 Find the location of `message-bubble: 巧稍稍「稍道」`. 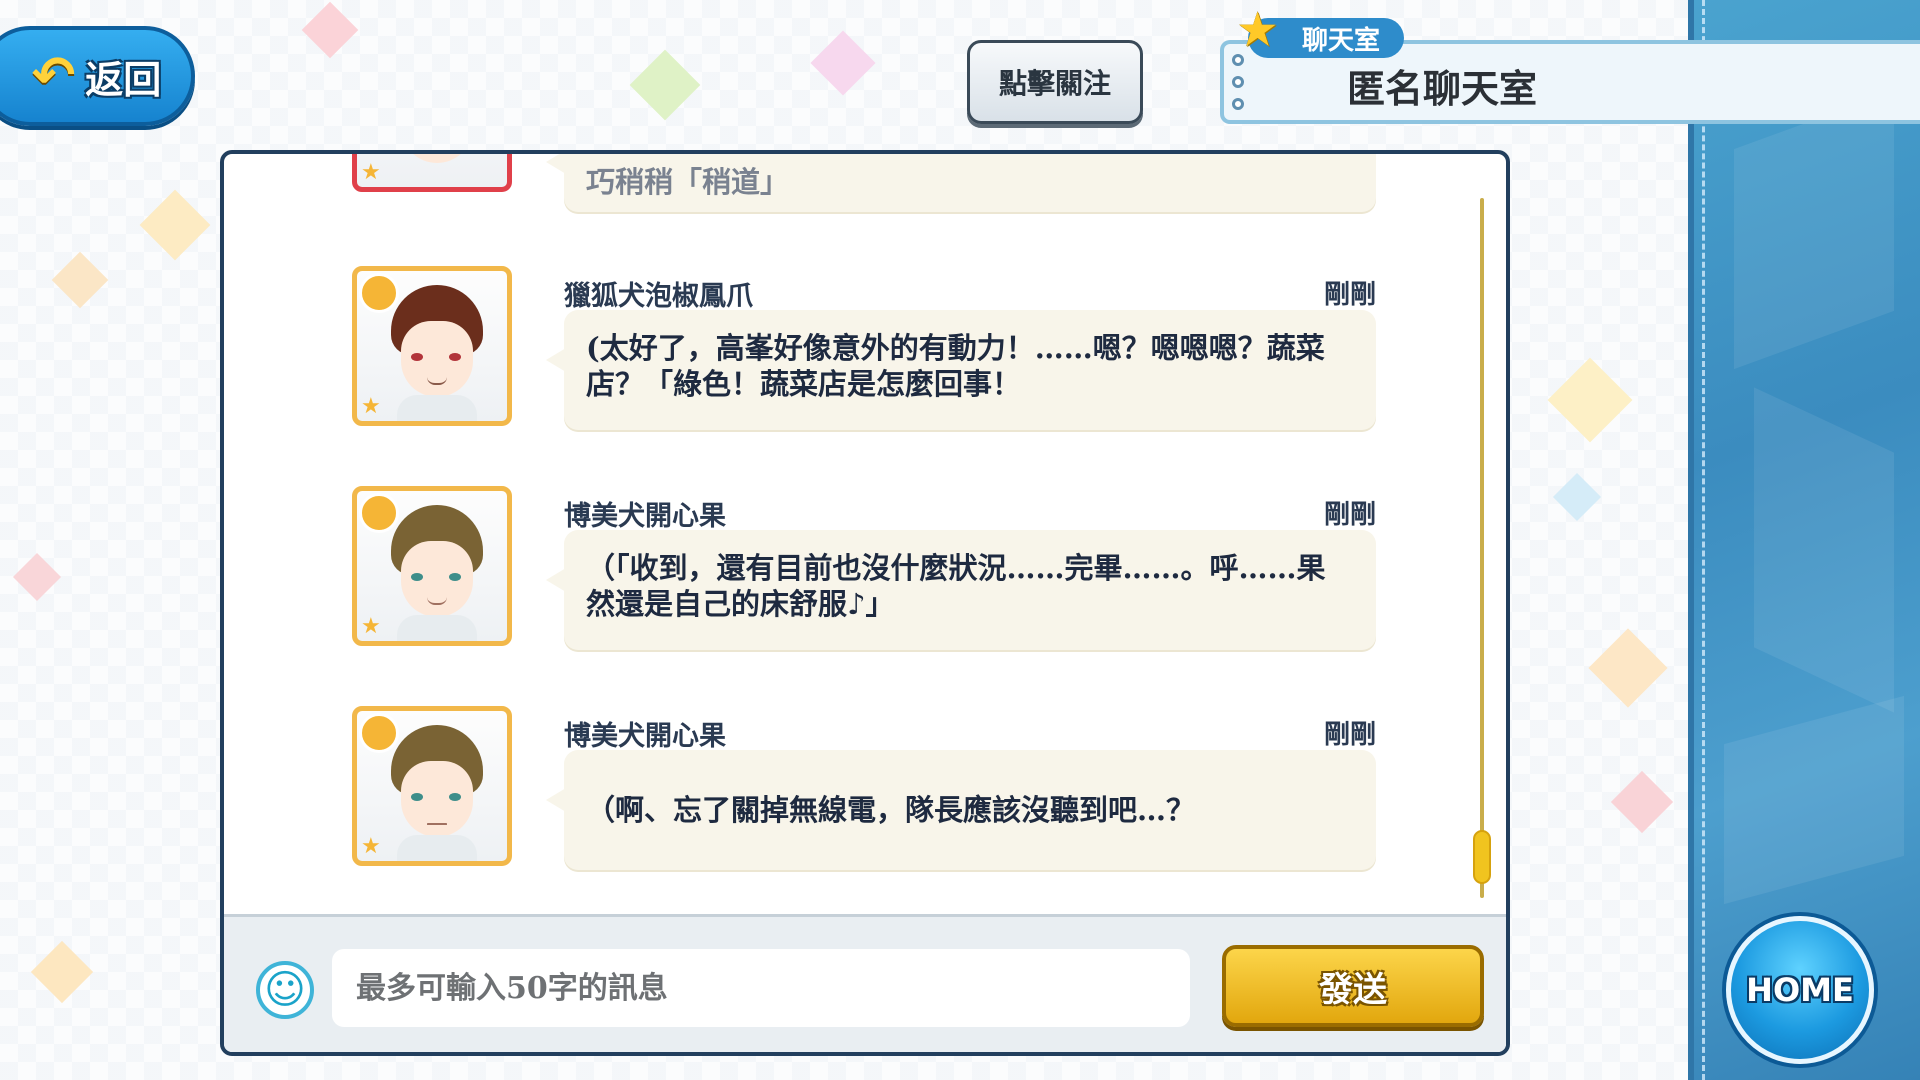

message-bubble: 巧稍稍「稍道」 is located at coordinates (961, 183).